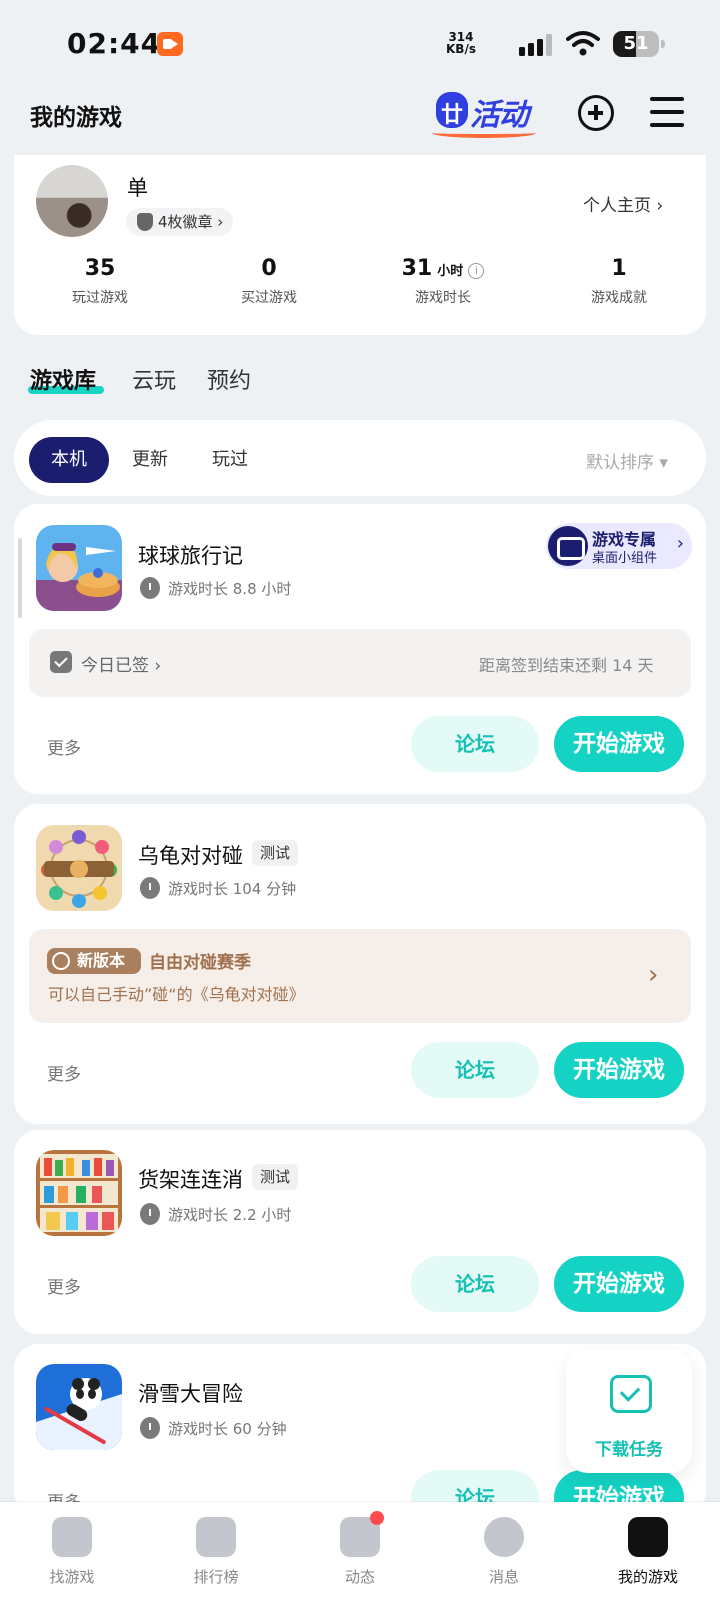 This screenshot has width=720, height=1602. Describe the element at coordinates (667, 112) in the screenshot. I see `menu-icon` at that location.